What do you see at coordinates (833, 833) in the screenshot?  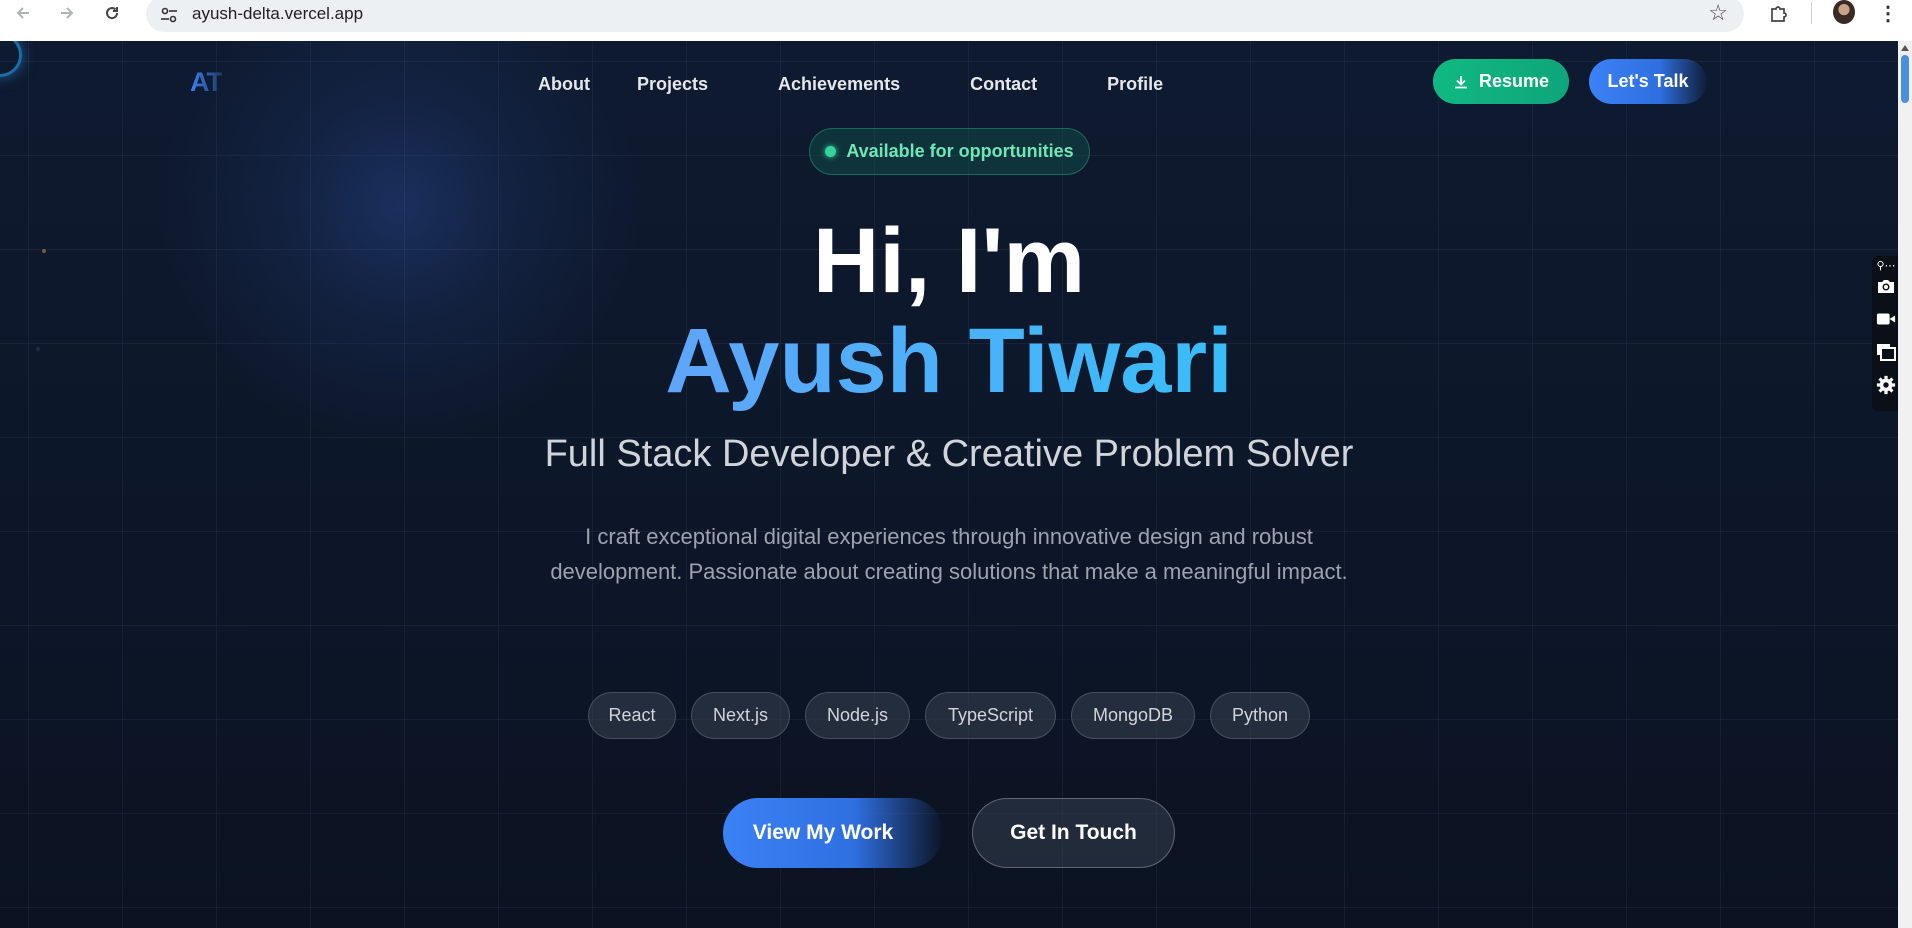 I see `view-my-work-button: View My Work` at bounding box center [833, 833].